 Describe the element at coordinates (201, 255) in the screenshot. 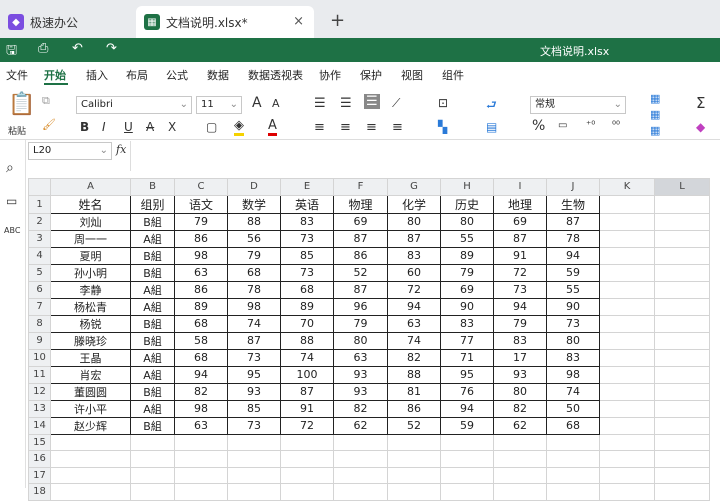

I see `cell: 98` at that location.